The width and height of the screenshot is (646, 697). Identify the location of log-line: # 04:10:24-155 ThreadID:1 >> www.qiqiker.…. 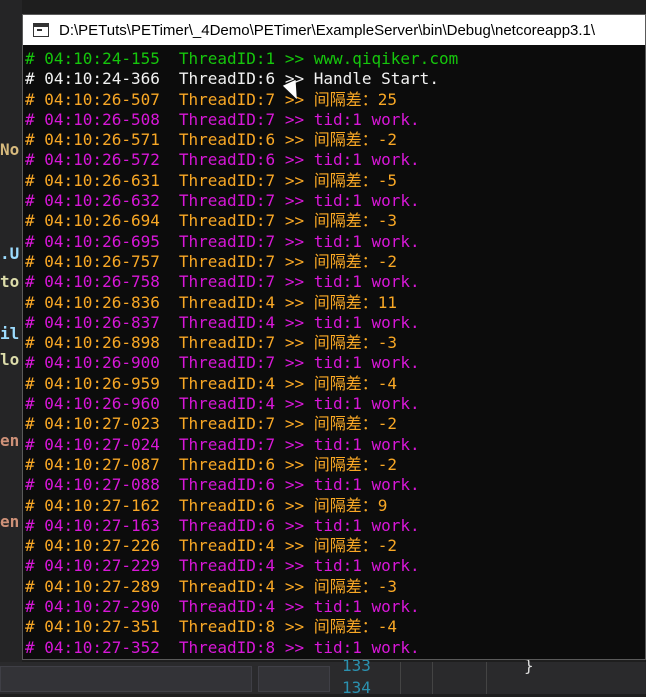
(335, 59).